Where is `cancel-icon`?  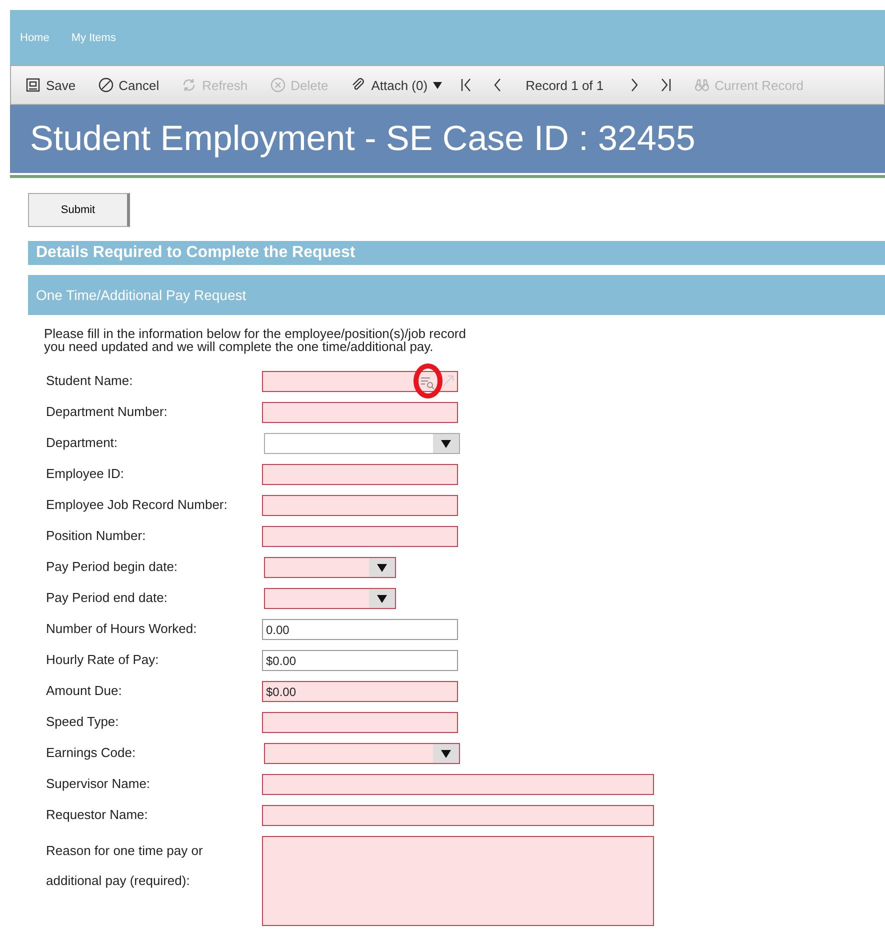 cancel-icon is located at coordinates (106, 85).